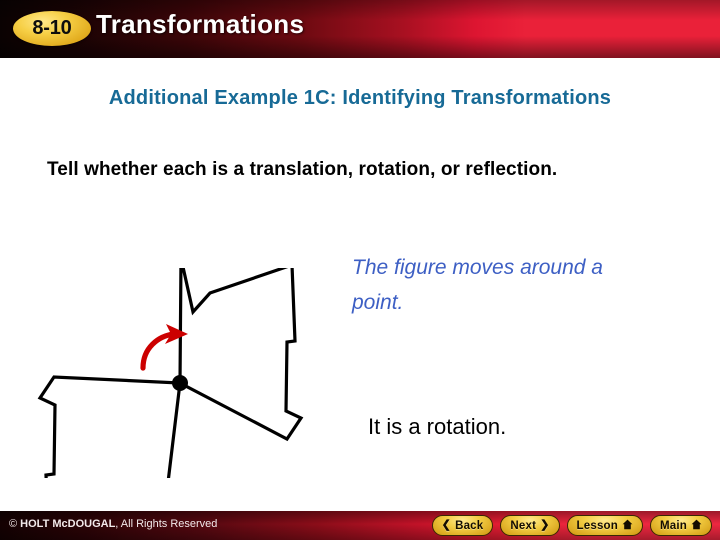  I want to click on center-of-rotation-point, so click(180, 383).